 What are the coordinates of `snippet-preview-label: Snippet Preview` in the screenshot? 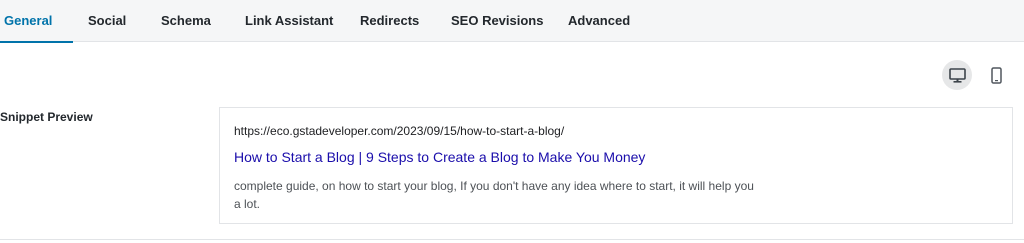 It's located at (46, 117).